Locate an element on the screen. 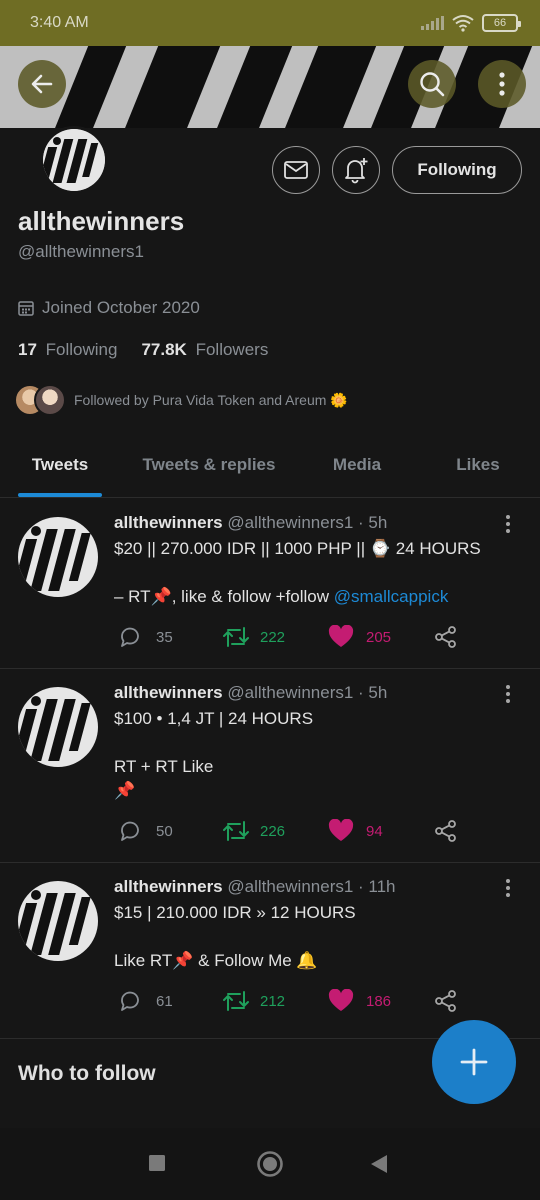 The image size is (540, 1200). tab-tweets-replies: Tweets & replies is located at coordinates (209, 465).